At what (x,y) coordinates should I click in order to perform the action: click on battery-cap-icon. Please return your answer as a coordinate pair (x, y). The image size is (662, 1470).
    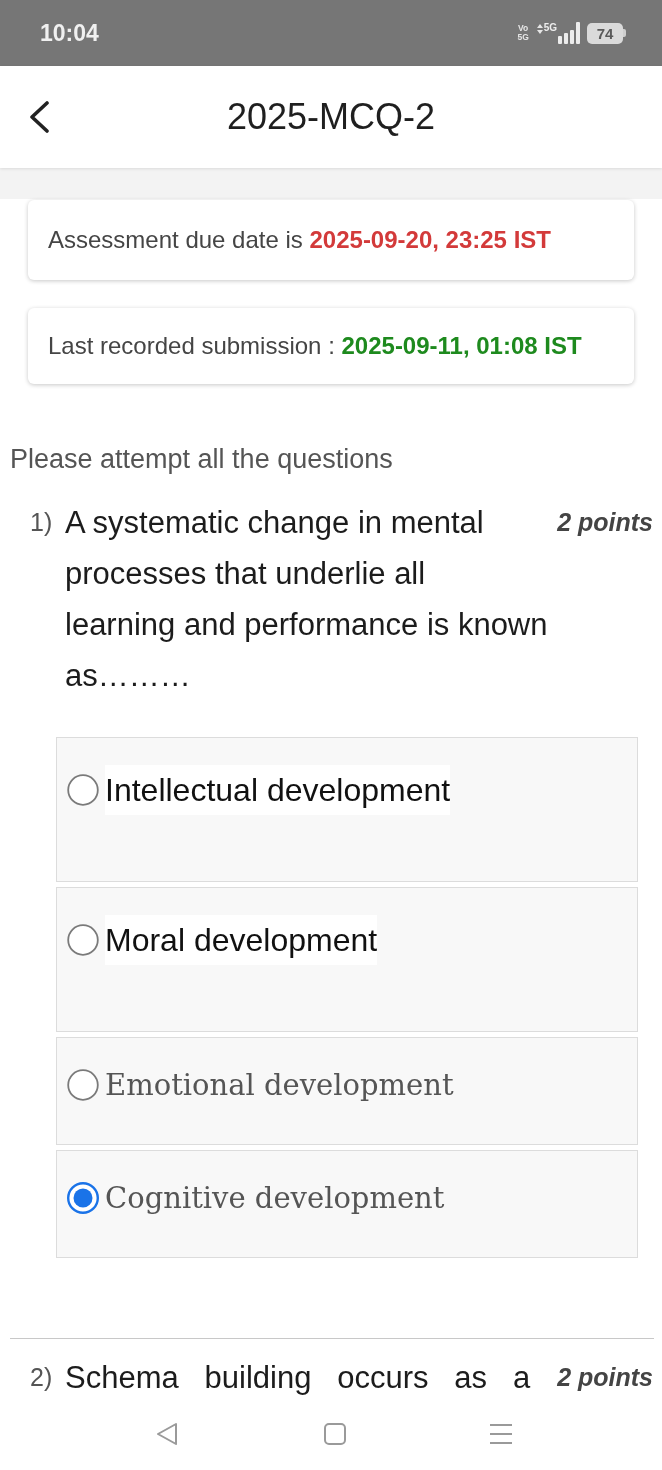
    Looking at the image, I should click on (624, 33).